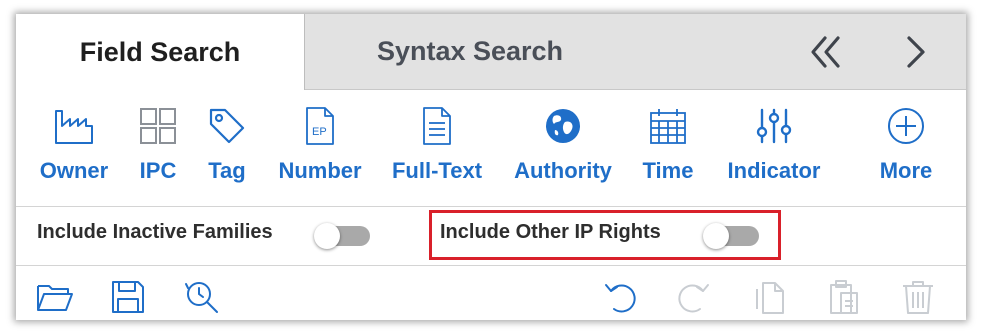  What do you see at coordinates (906, 126) in the screenshot?
I see `plus-circle-icon` at bounding box center [906, 126].